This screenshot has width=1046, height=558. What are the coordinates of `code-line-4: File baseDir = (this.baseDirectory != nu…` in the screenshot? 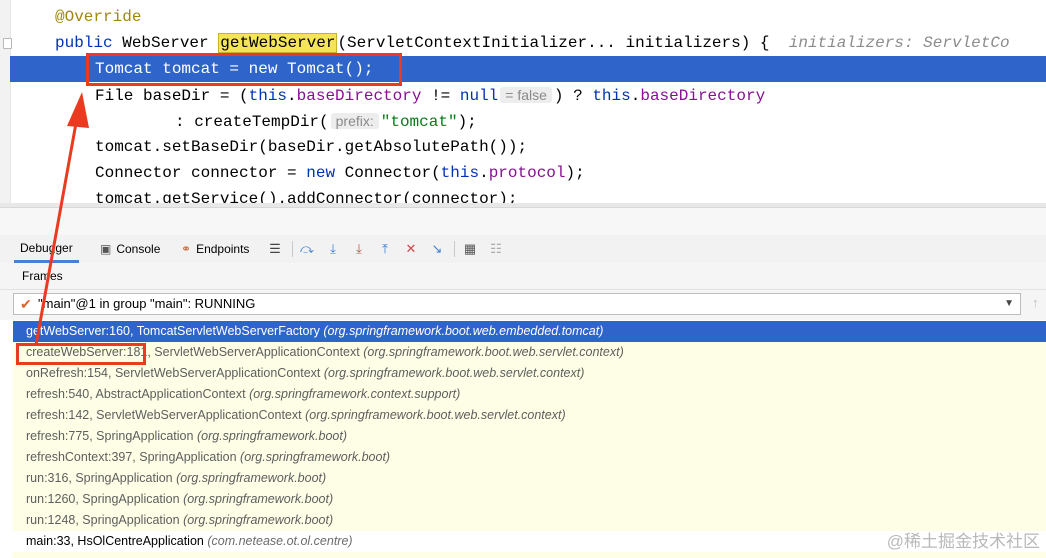 It's located at (528, 95).